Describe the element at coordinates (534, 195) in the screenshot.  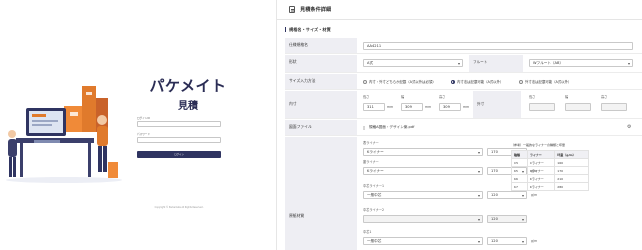
I see `mid1-weight-unit: g/m` at that location.